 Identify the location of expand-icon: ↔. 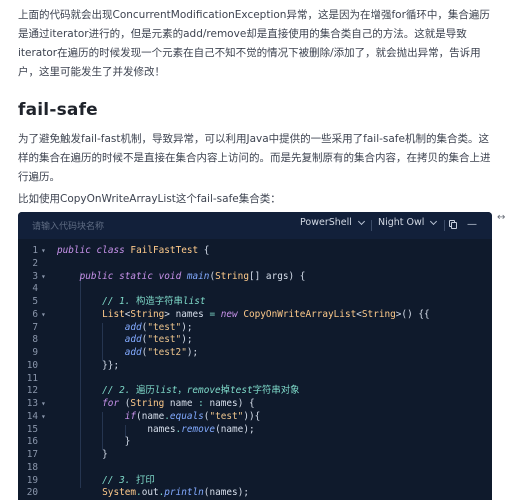
(501, 217).